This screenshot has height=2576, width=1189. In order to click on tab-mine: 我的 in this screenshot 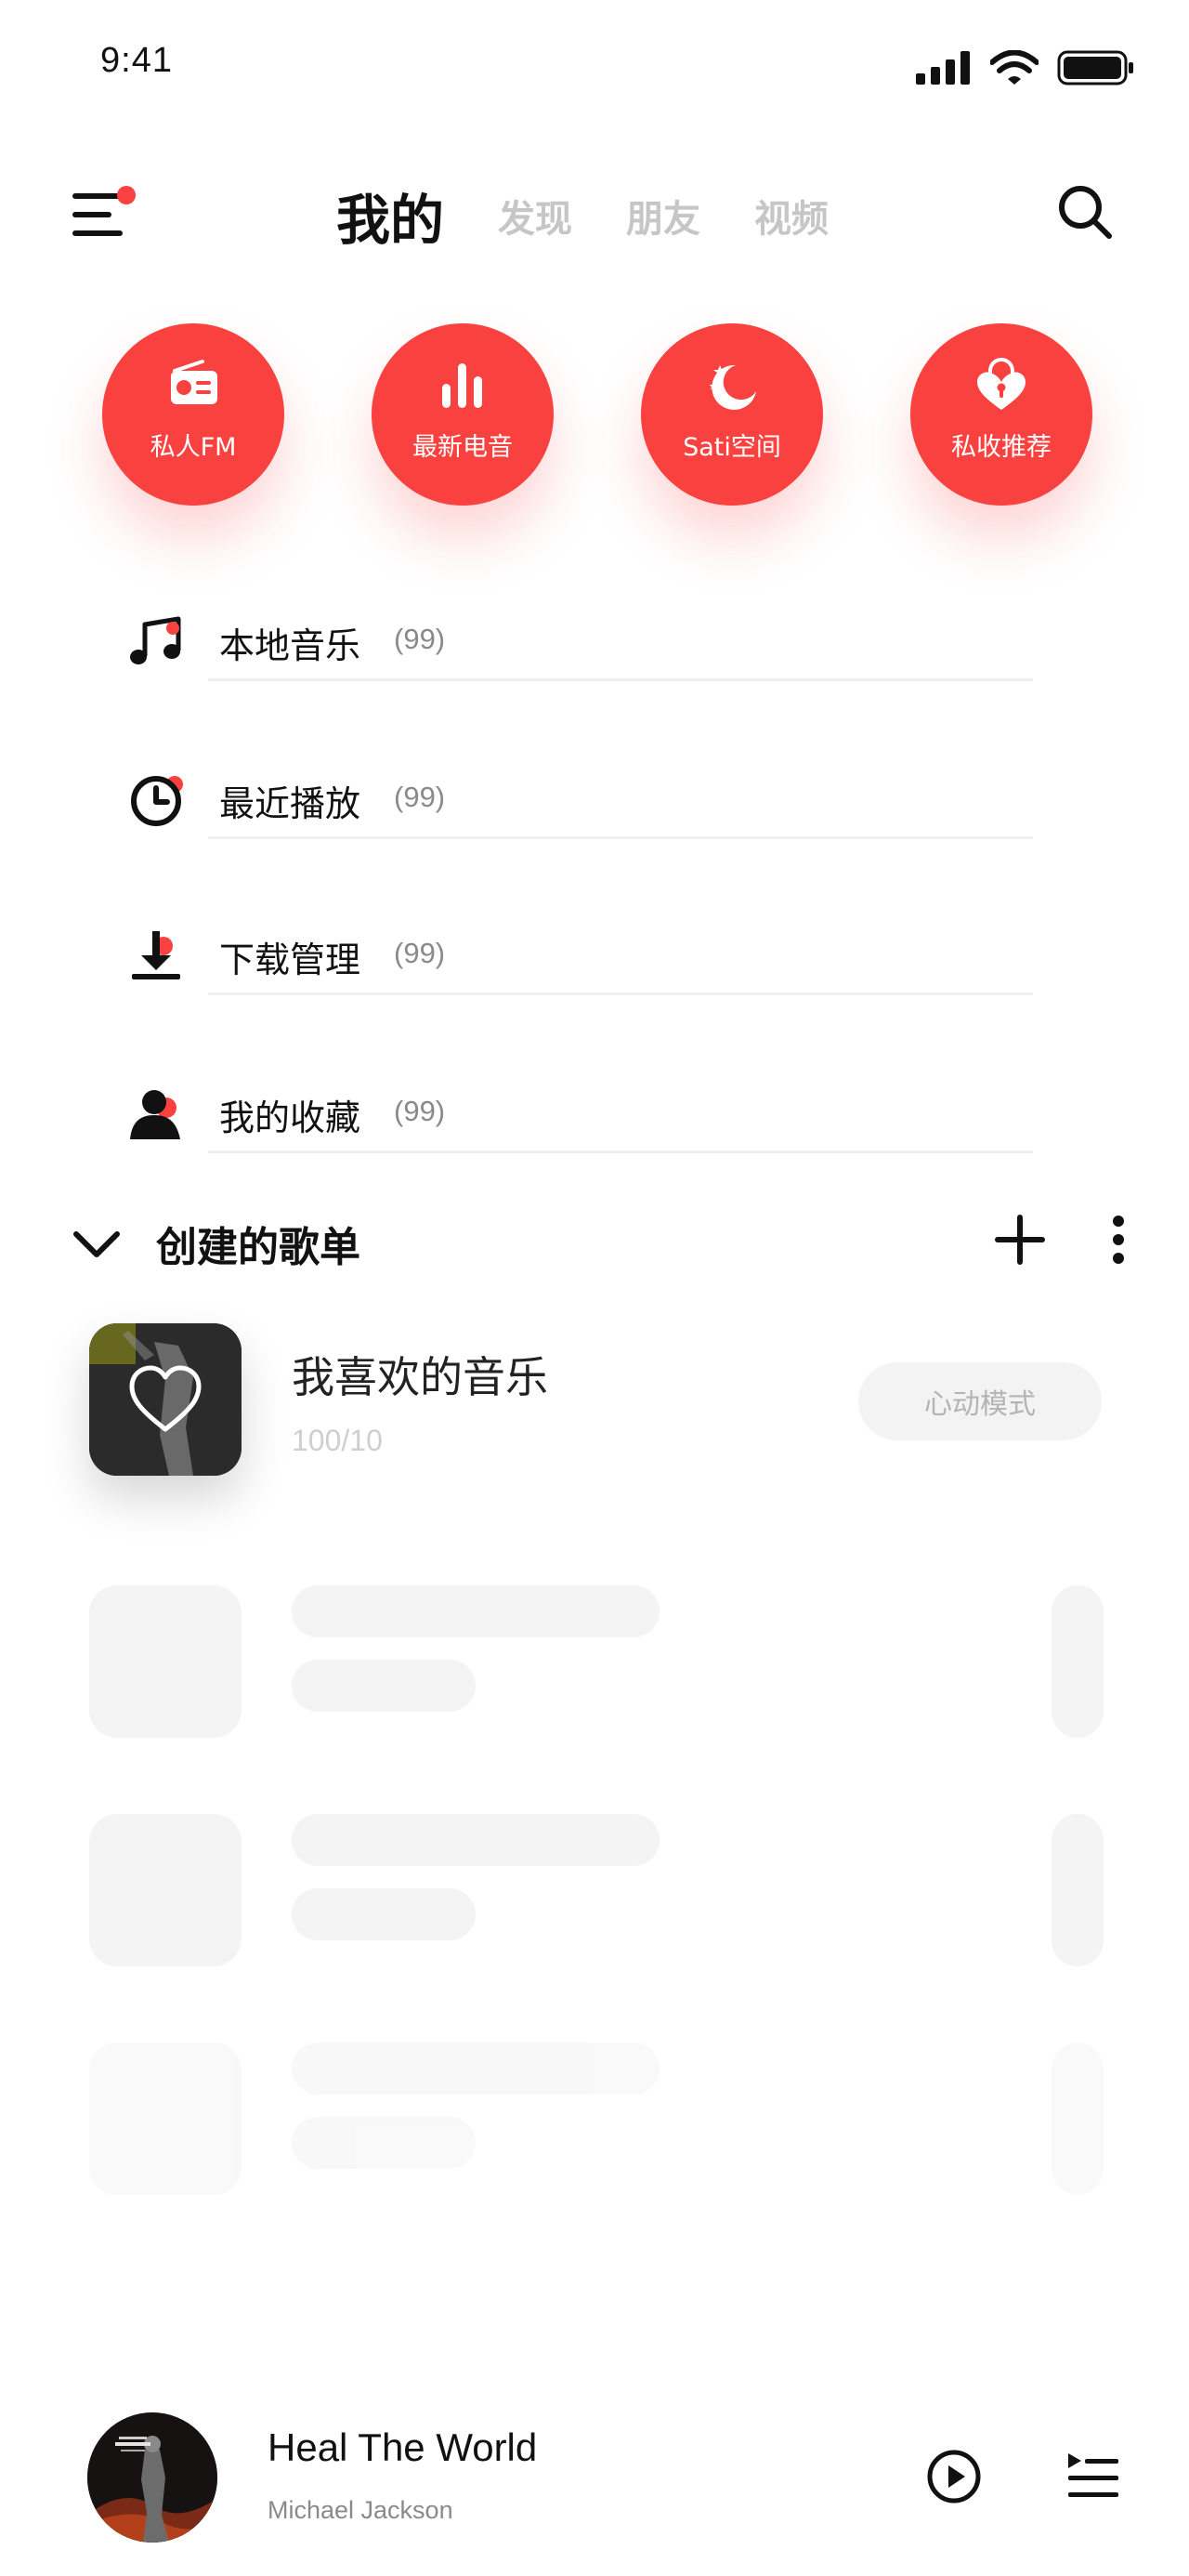, I will do `click(390, 216)`.